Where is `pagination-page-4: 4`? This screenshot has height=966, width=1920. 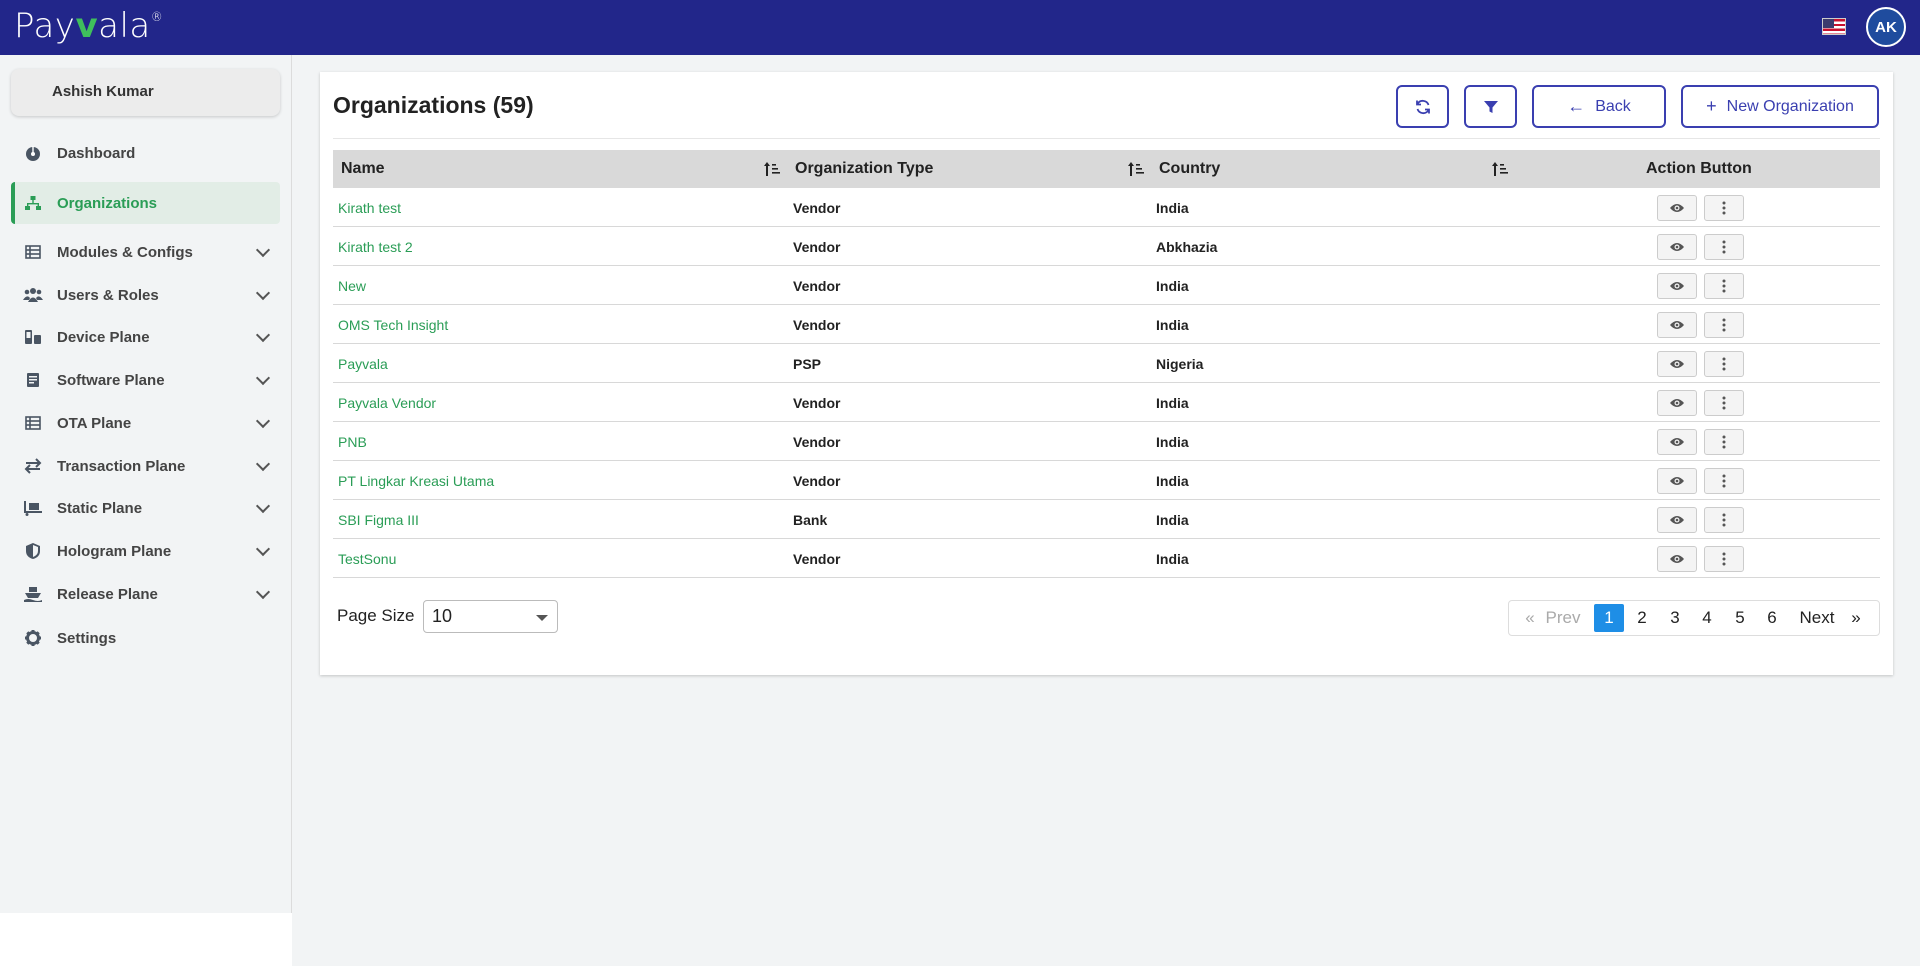 pagination-page-4: 4 is located at coordinates (1707, 618).